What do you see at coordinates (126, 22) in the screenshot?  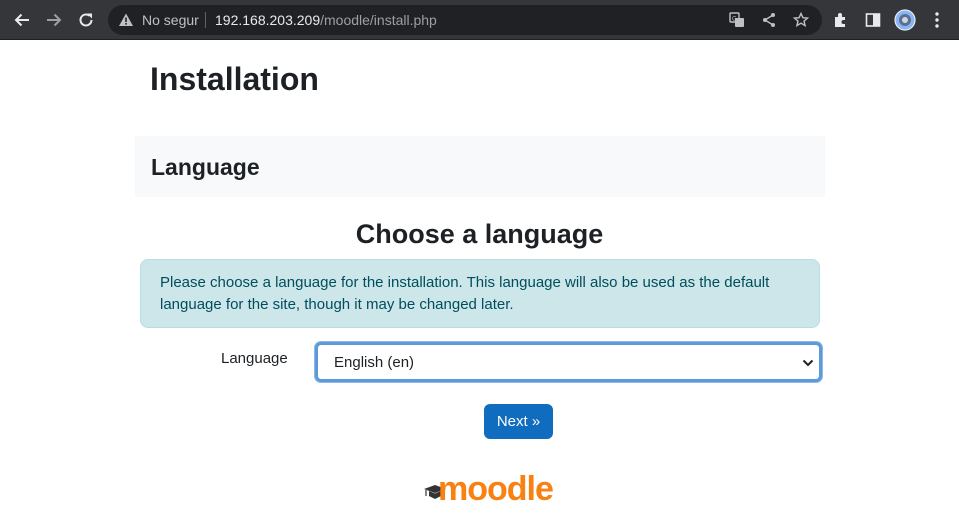 I see `warning-icon` at bounding box center [126, 22].